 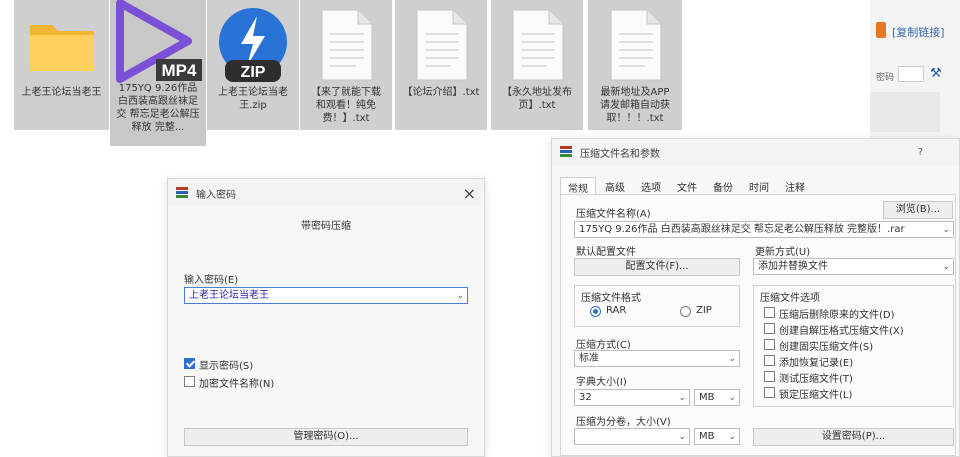 What do you see at coordinates (920, 152) in the screenshot?
I see `help-icon: ?` at bounding box center [920, 152].